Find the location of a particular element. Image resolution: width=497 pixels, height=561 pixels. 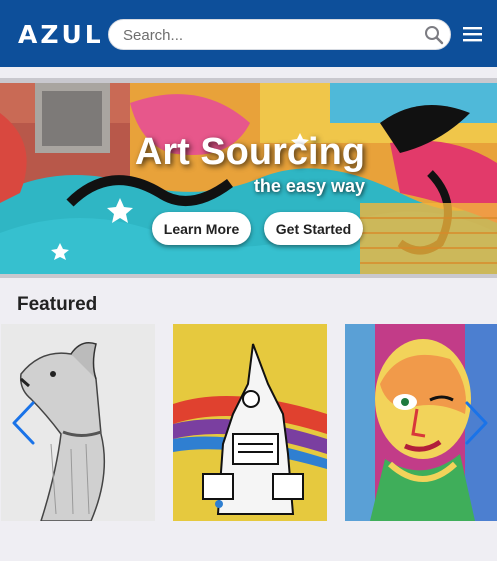

hamburger-menu-icon is located at coordinates (472, 34).